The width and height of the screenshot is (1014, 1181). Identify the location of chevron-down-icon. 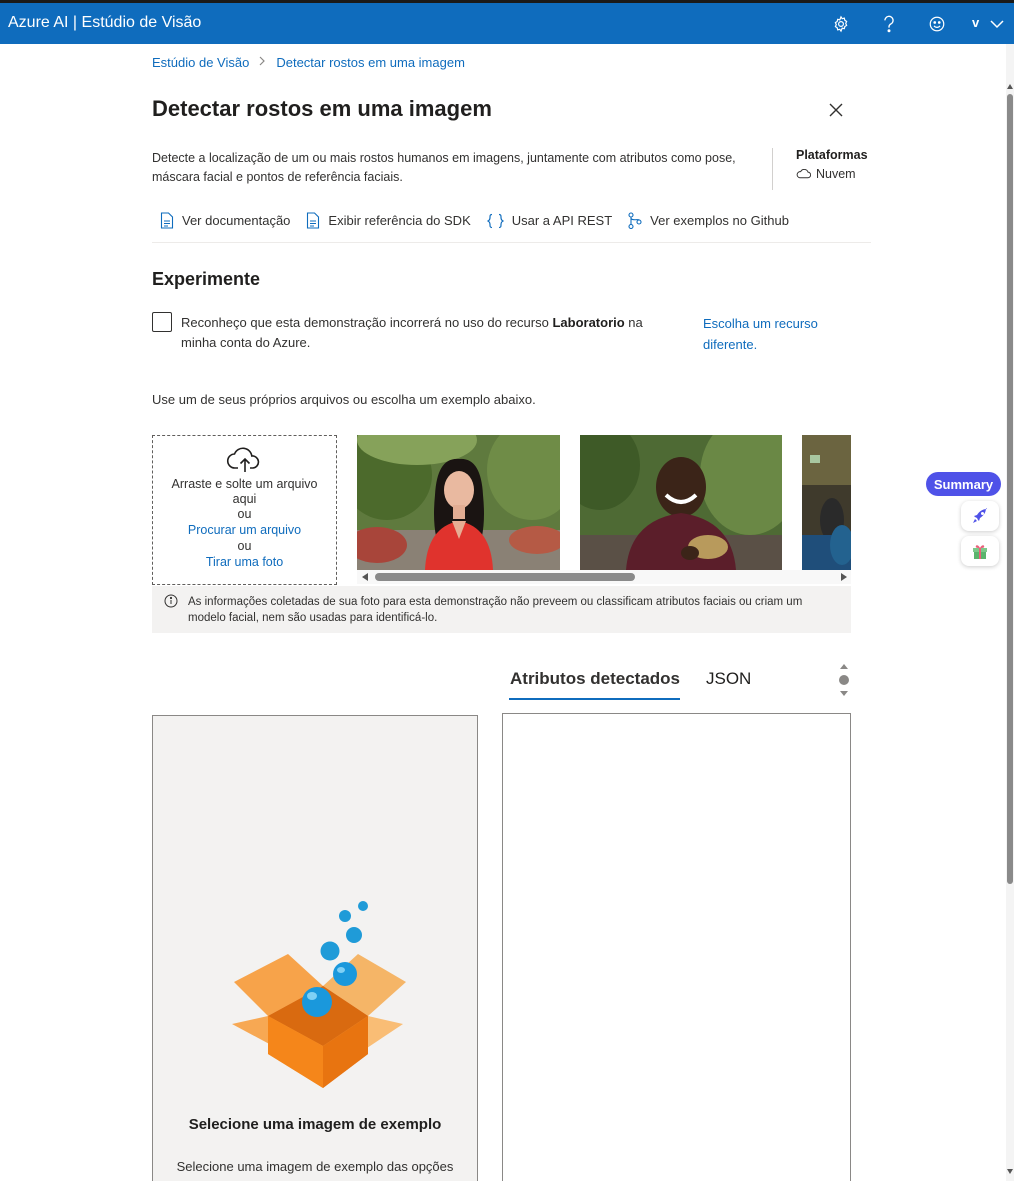
(997, 25).